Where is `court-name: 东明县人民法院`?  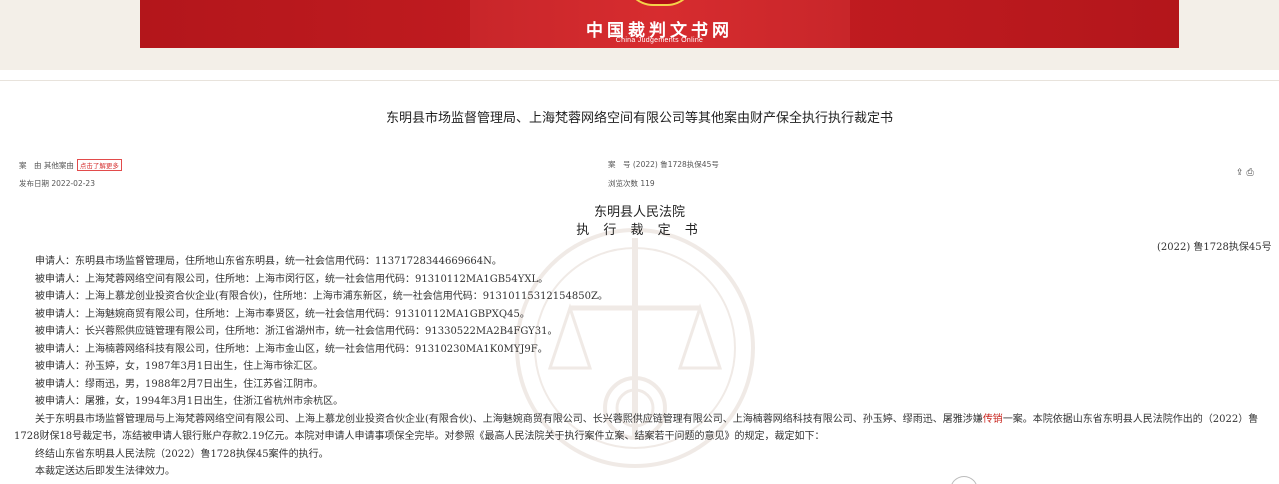 court-name: 东明县人民法院 is located at coordinates (639, 212).